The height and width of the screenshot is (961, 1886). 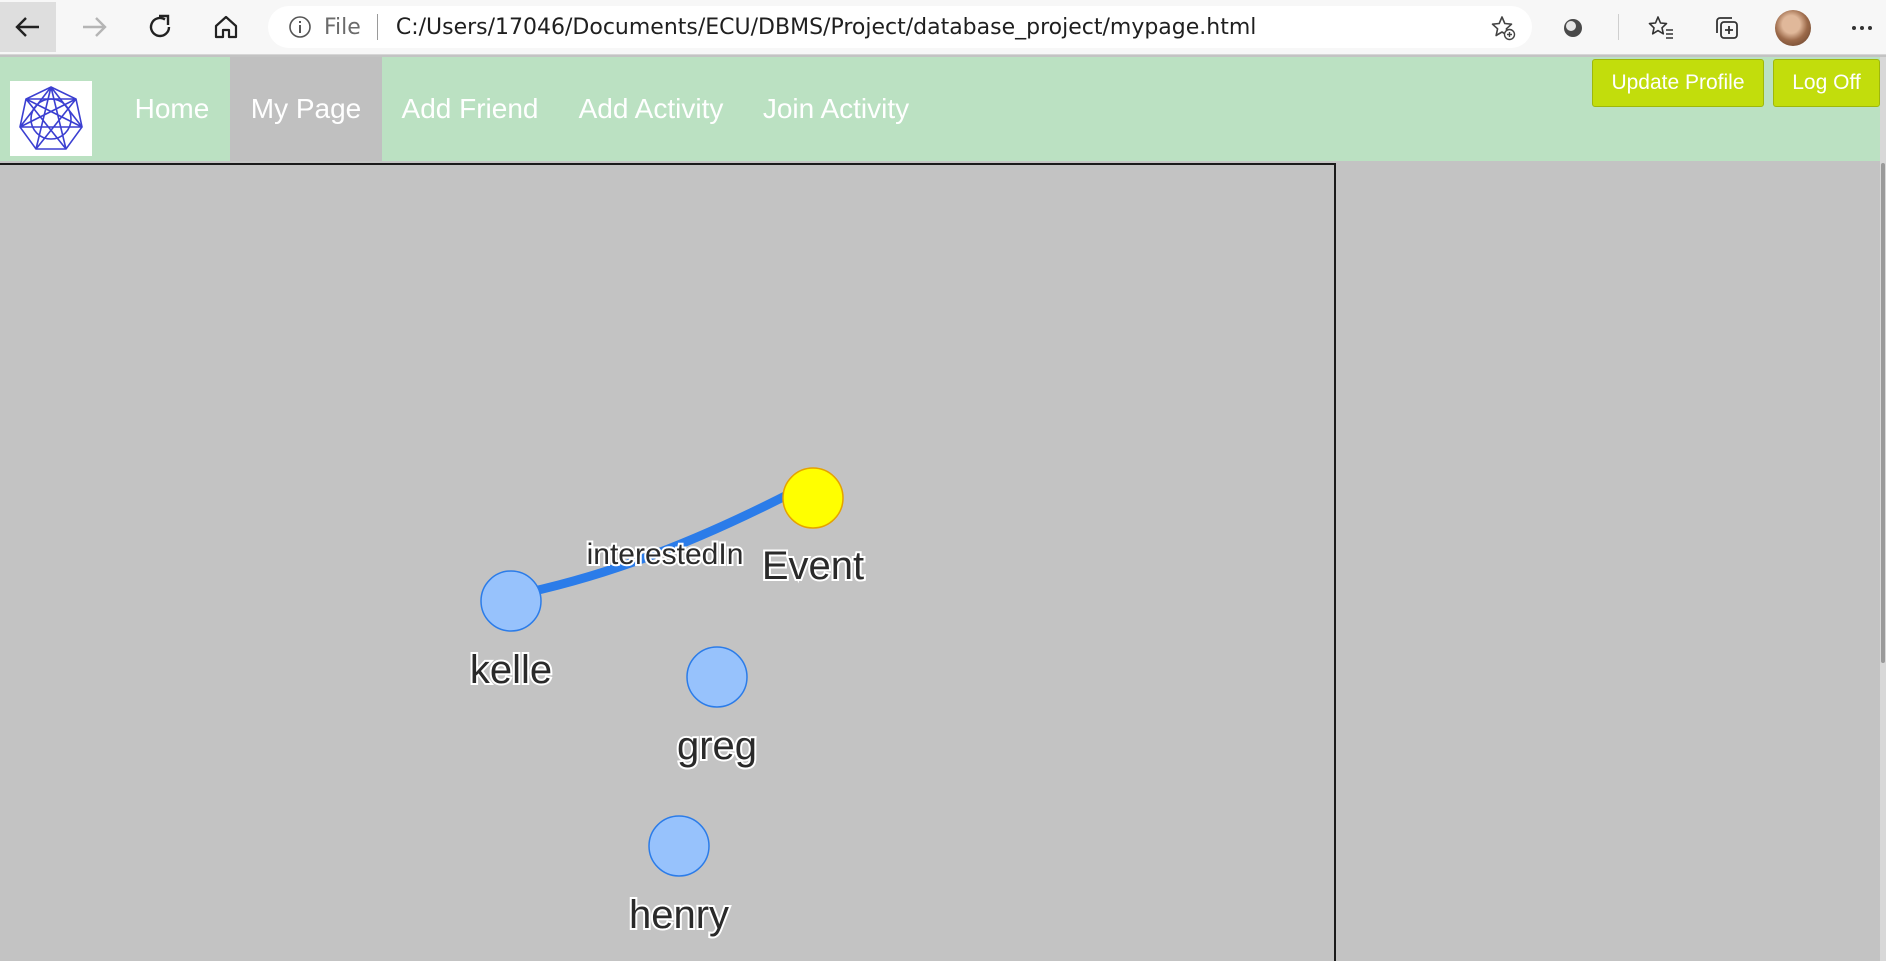 I want to click on toolbar-divider, so click(x=1618, y=27).